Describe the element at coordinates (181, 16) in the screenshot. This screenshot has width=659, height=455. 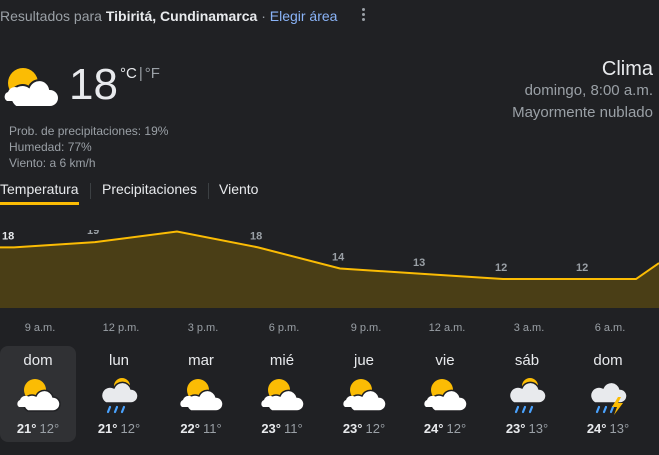
I see `location-name: Tibiritá, Cundinamarca` at that location.